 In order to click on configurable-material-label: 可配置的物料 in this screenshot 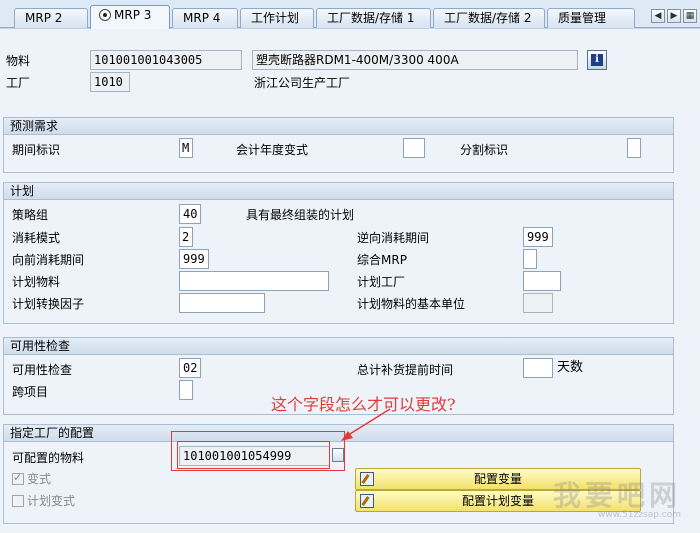, I will do `click(48, 458)`.